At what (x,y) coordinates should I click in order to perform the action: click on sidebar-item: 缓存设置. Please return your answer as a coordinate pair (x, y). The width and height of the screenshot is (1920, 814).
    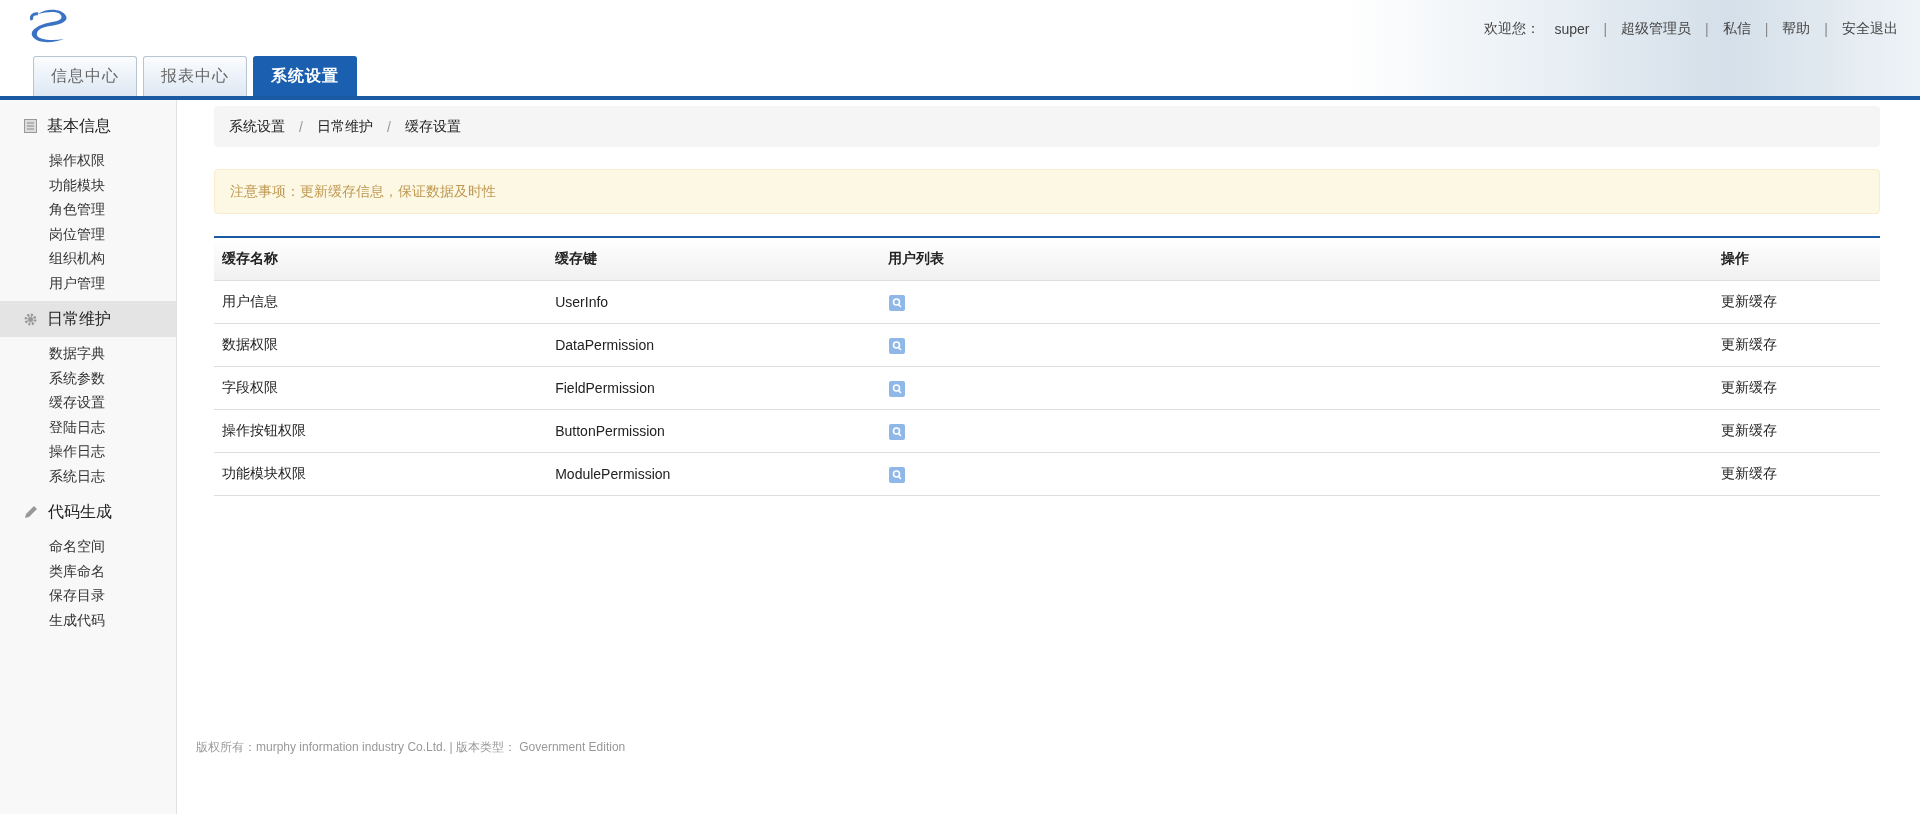
    Looking at the image, I should click on (88, 402).